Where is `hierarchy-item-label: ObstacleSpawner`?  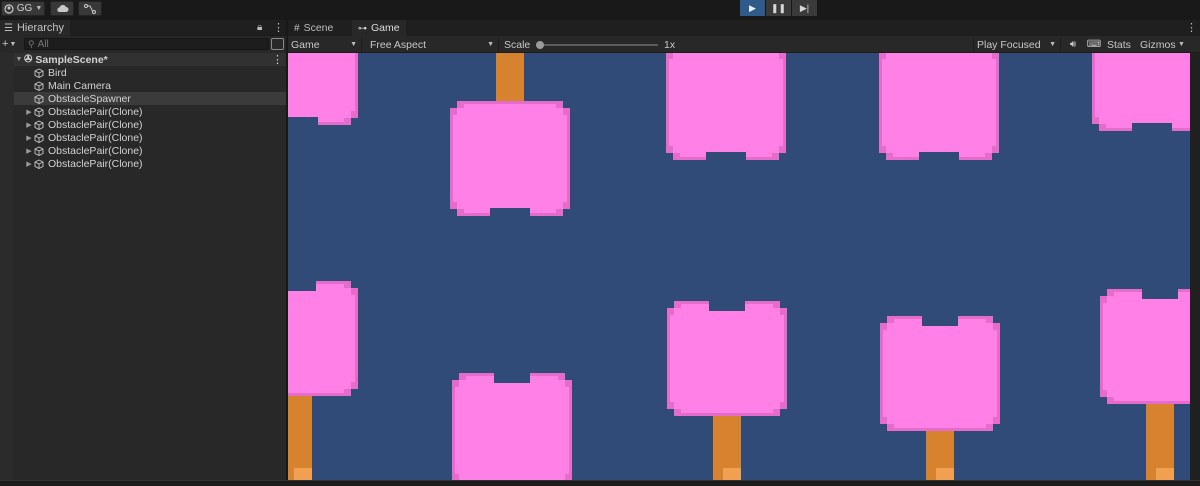 hierarchy-item-label: ObstacleSpawner is located at coordinates (89, 98).